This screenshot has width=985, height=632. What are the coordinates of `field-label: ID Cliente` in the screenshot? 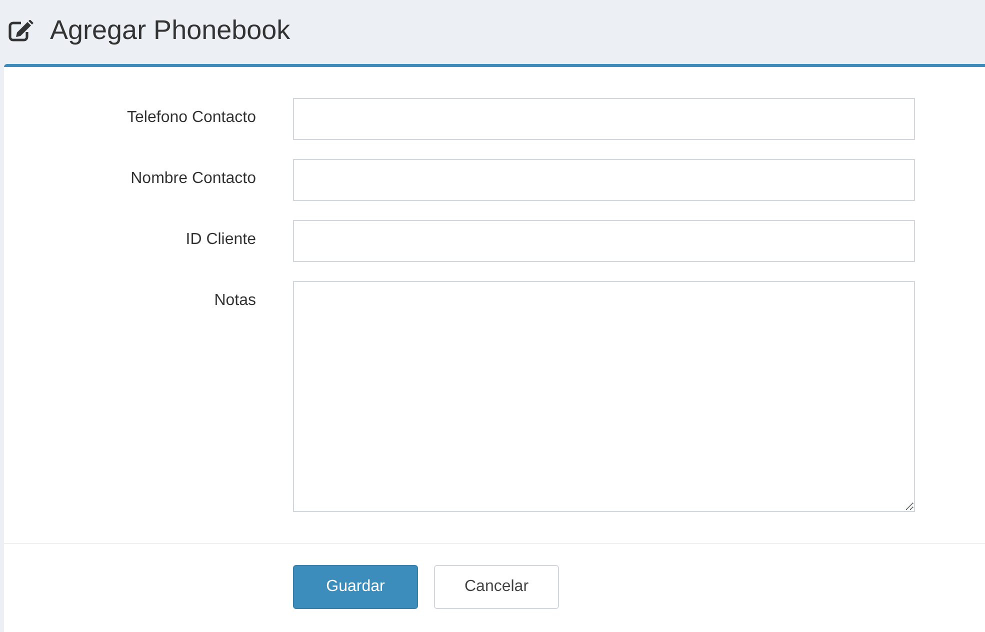 It's located at (221, 240).